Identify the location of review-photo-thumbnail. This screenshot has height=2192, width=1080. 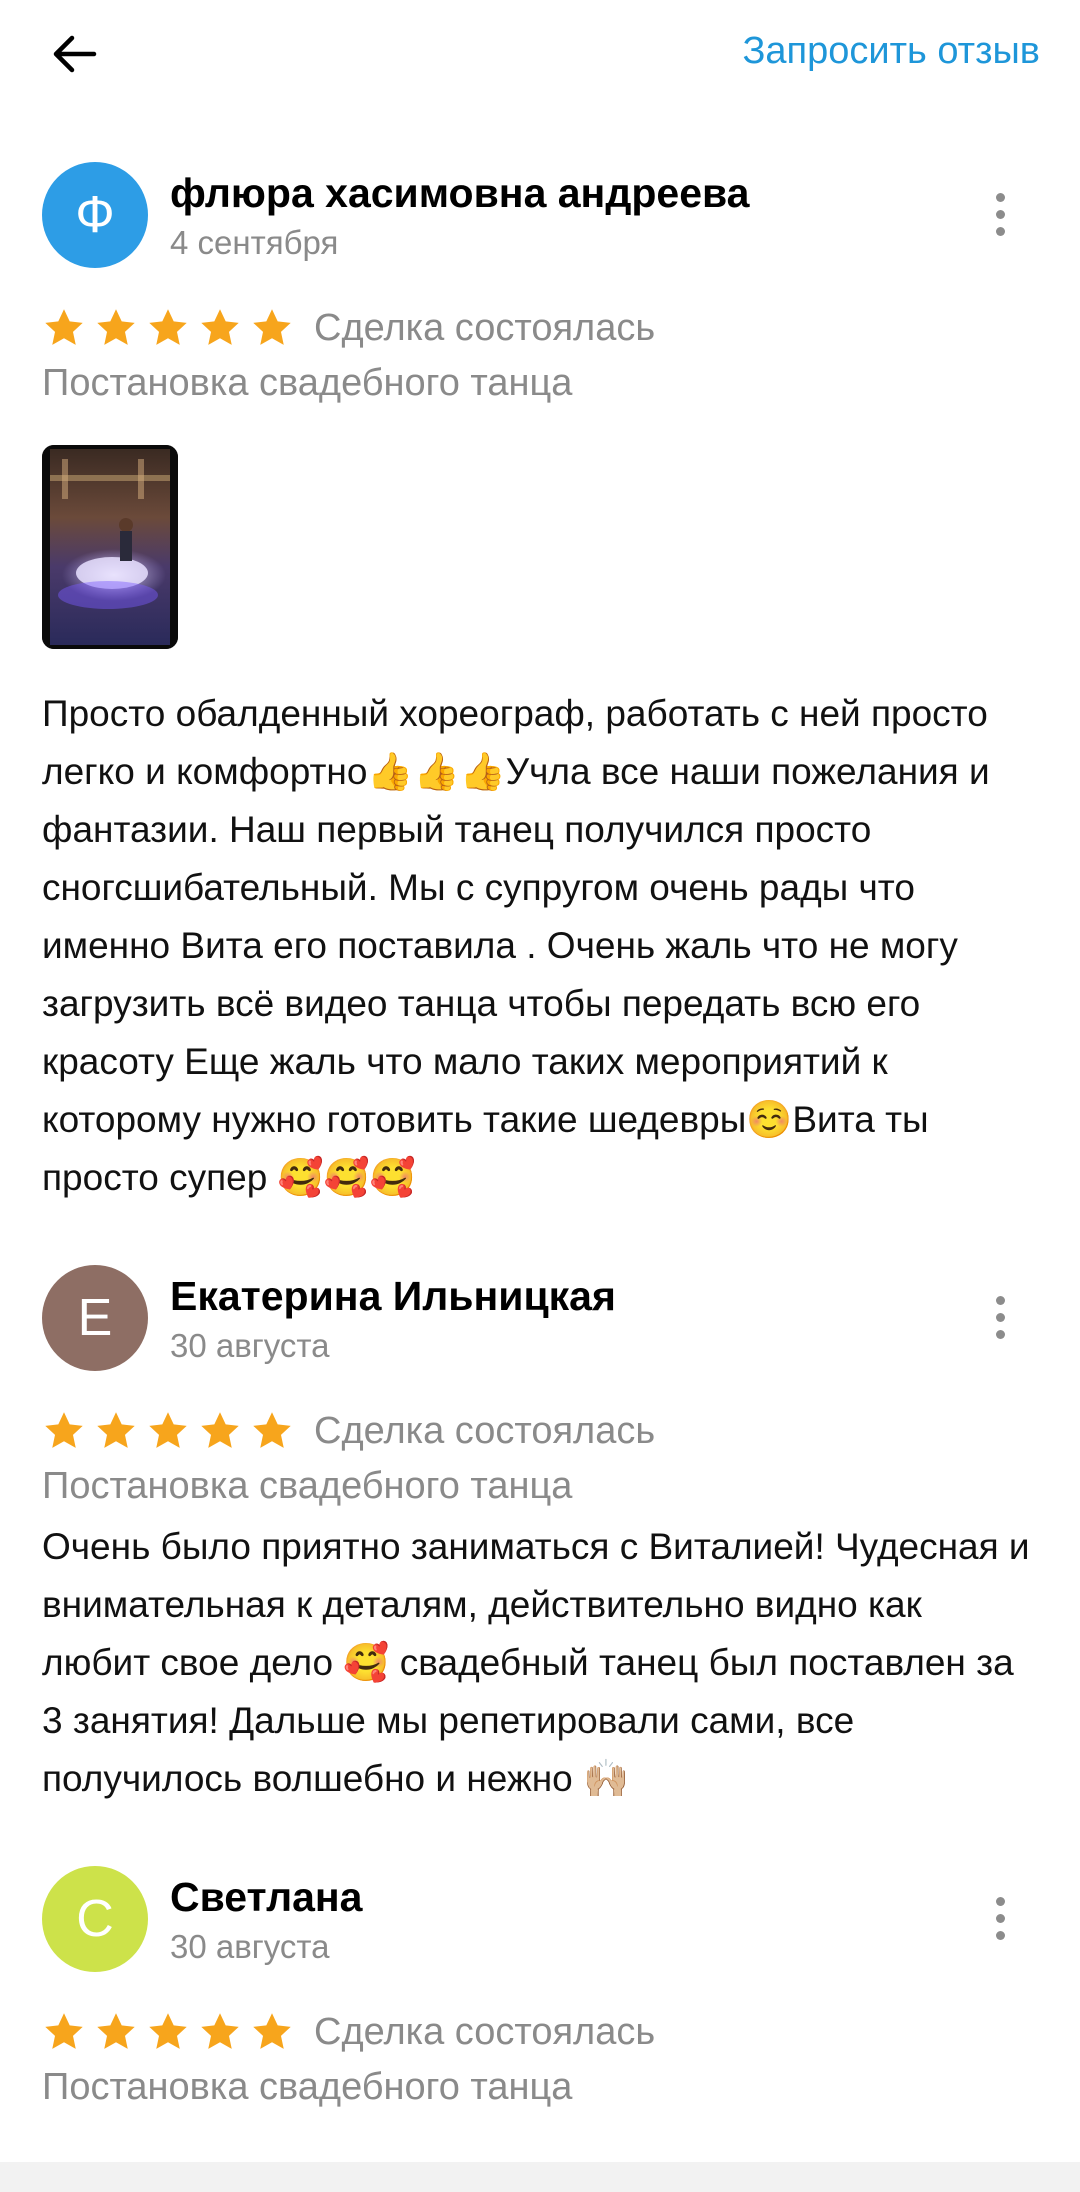
(110, 547).